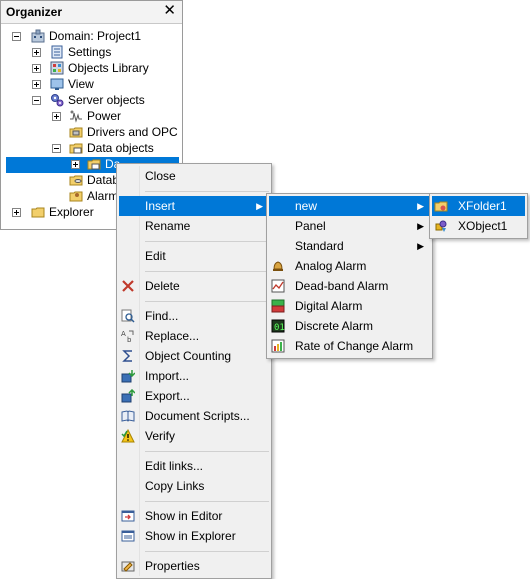 The image size is (530, 579). I want to click on tree-item-label: Server objects, so click(106, 100).